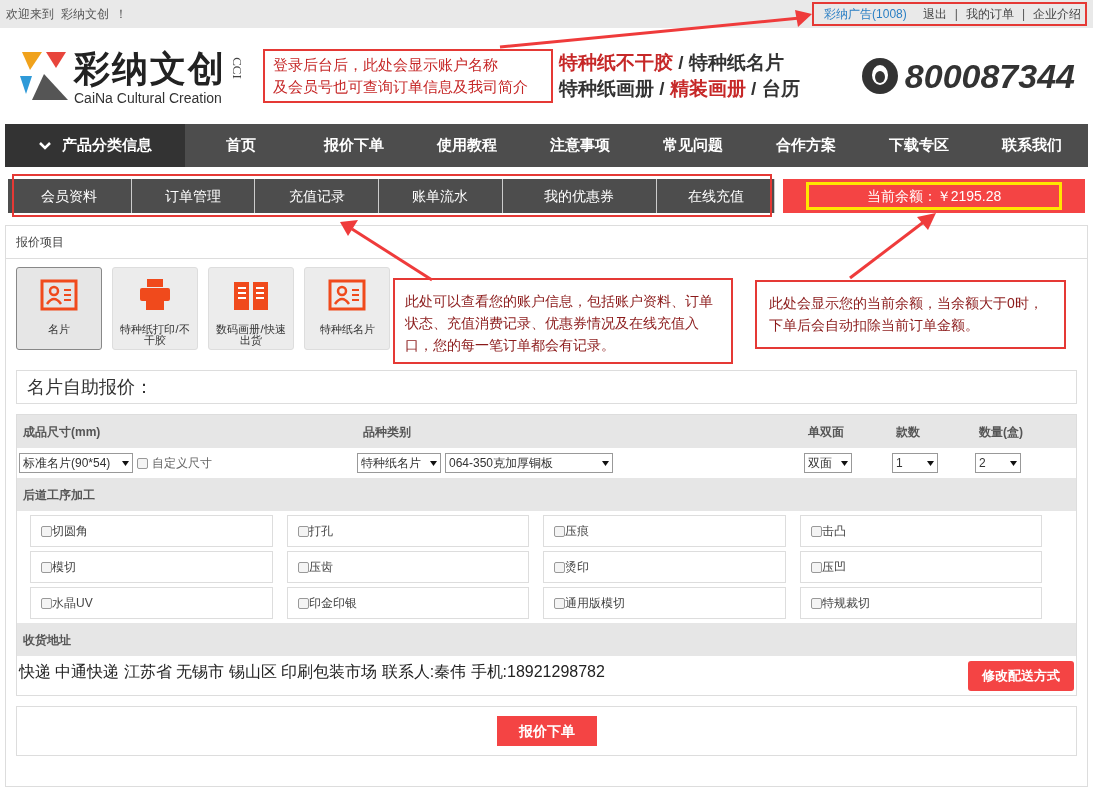 The image size is (1093, 791). Describe the element at coordinates (833, 531) in the screenshot. I see `checkbox-label: 击凸` at that location.